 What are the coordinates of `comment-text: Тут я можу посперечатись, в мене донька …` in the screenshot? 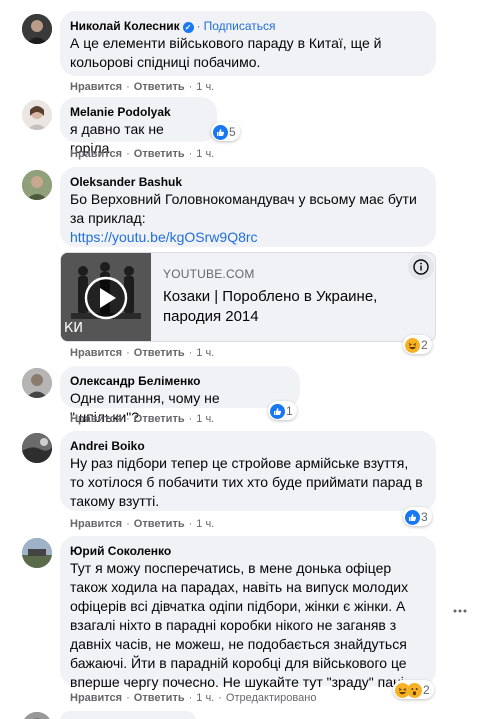 It's located at (239, 625).